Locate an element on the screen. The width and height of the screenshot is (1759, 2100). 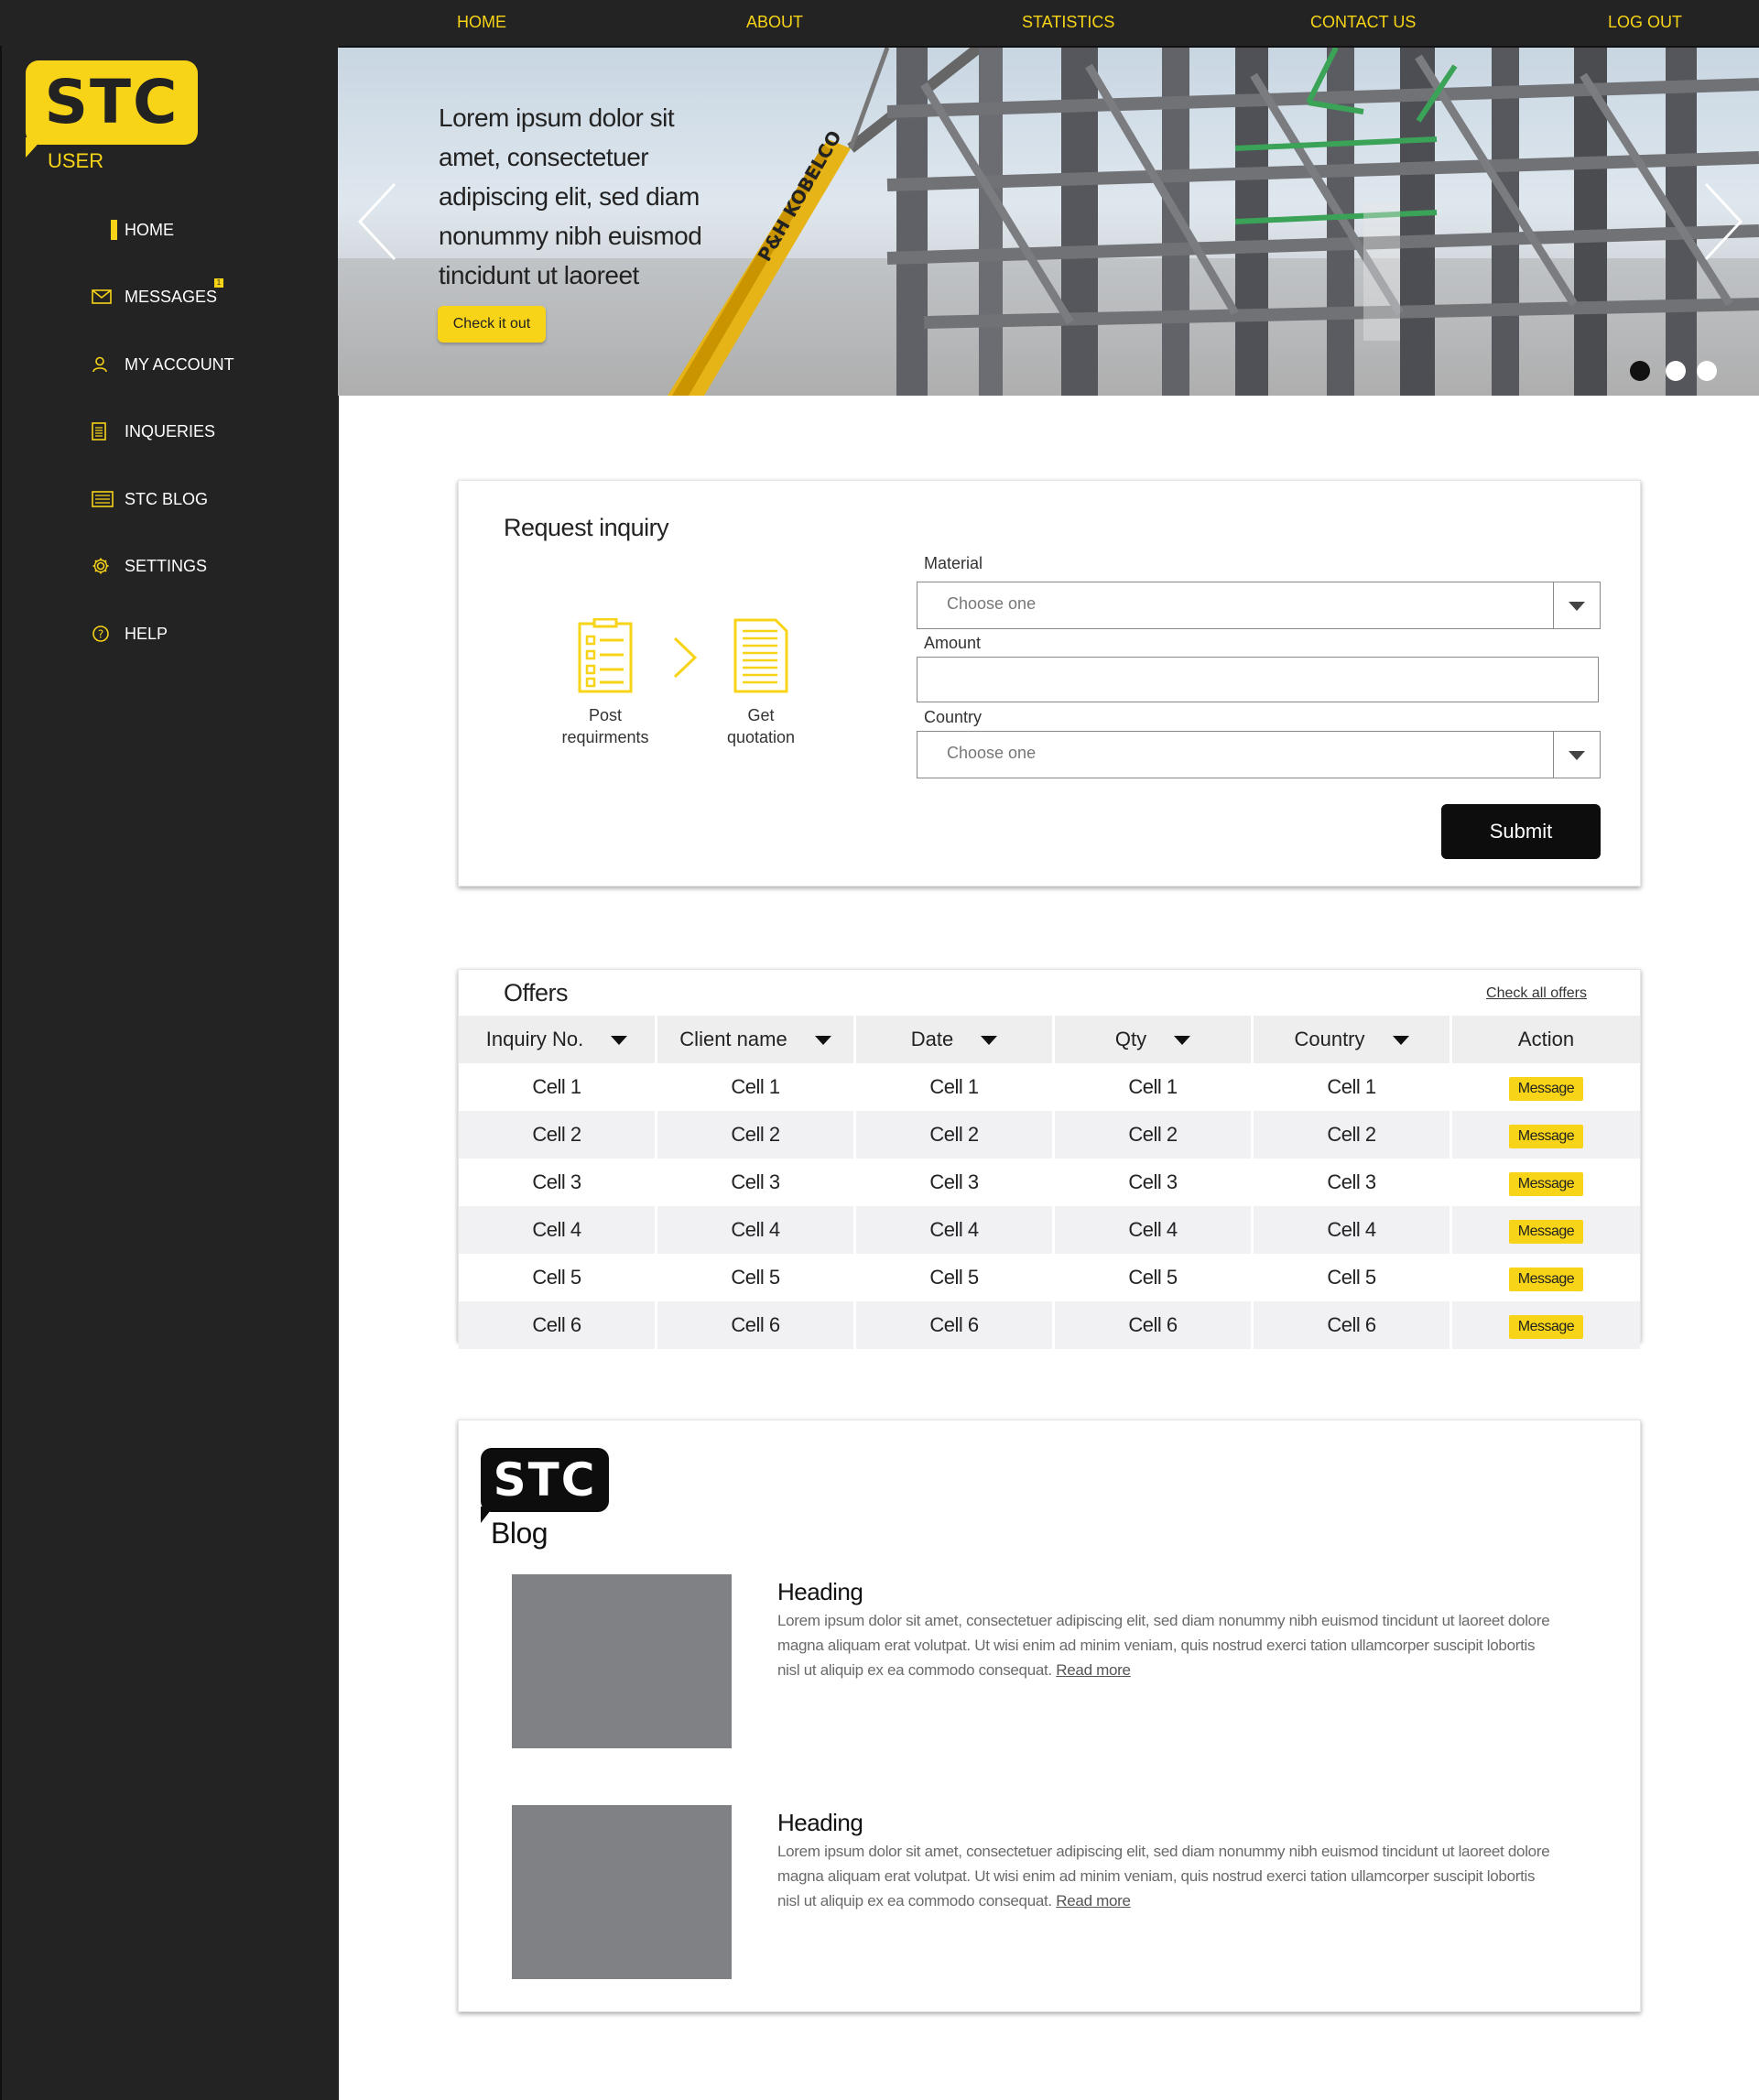
sidebar-item-inqueries: INQUERIES is located at coordinates (153, 432).